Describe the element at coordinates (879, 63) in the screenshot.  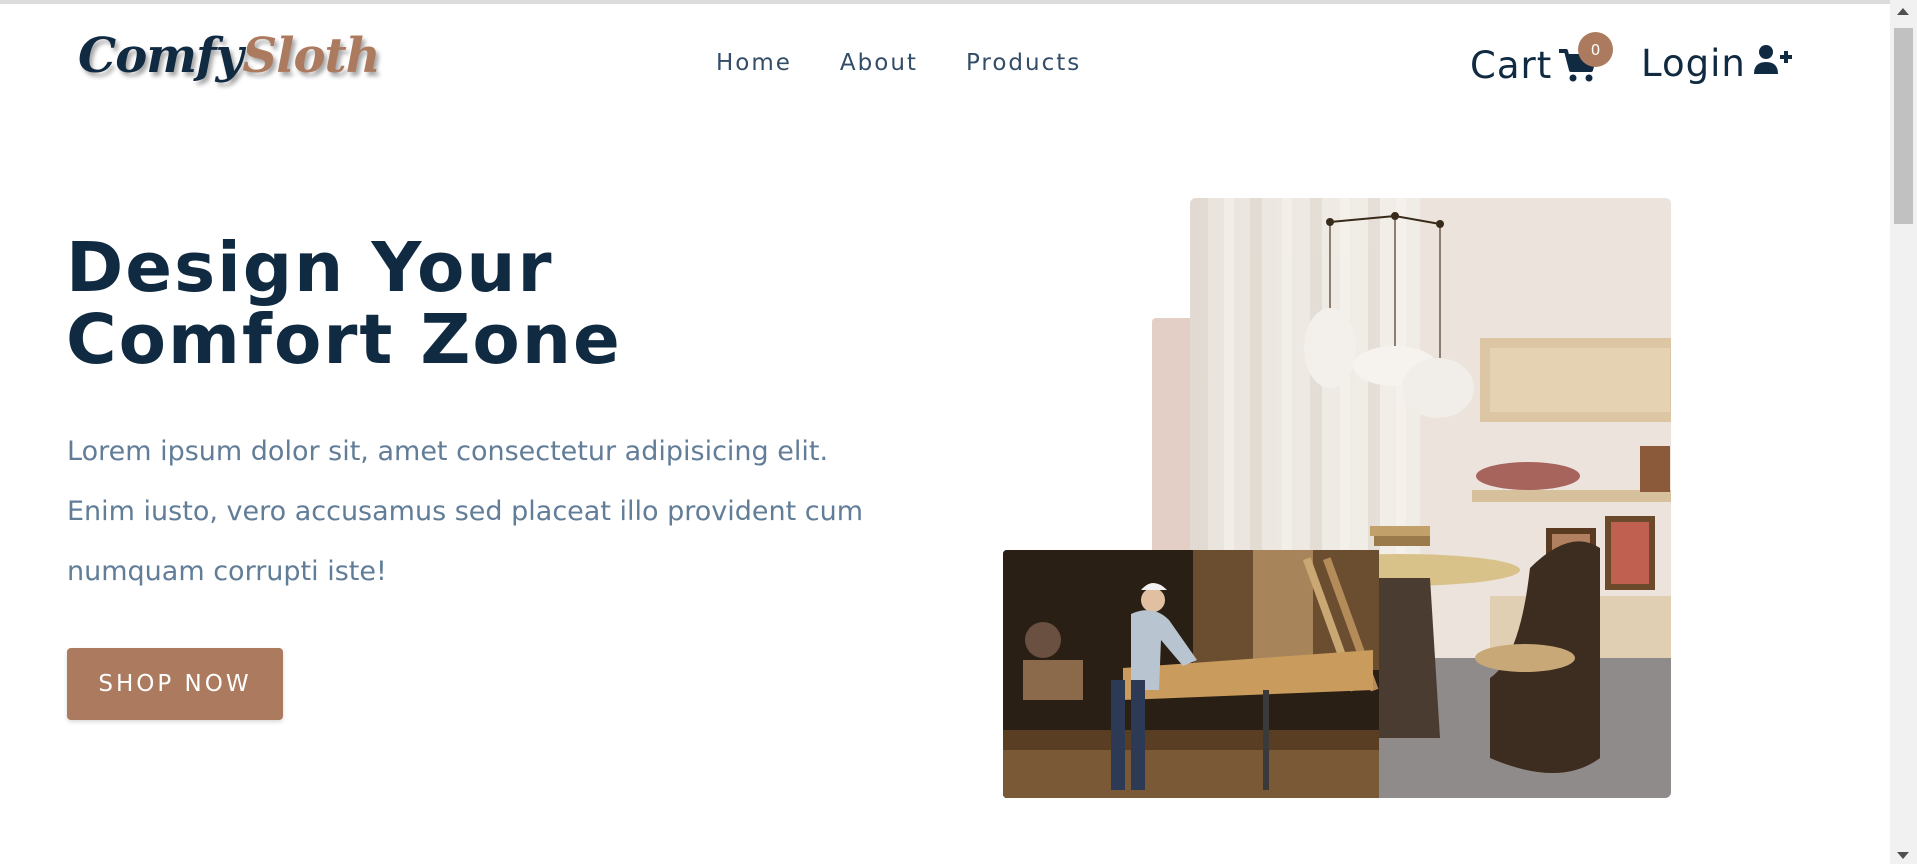
I see `nav-link-about: About` at that location.